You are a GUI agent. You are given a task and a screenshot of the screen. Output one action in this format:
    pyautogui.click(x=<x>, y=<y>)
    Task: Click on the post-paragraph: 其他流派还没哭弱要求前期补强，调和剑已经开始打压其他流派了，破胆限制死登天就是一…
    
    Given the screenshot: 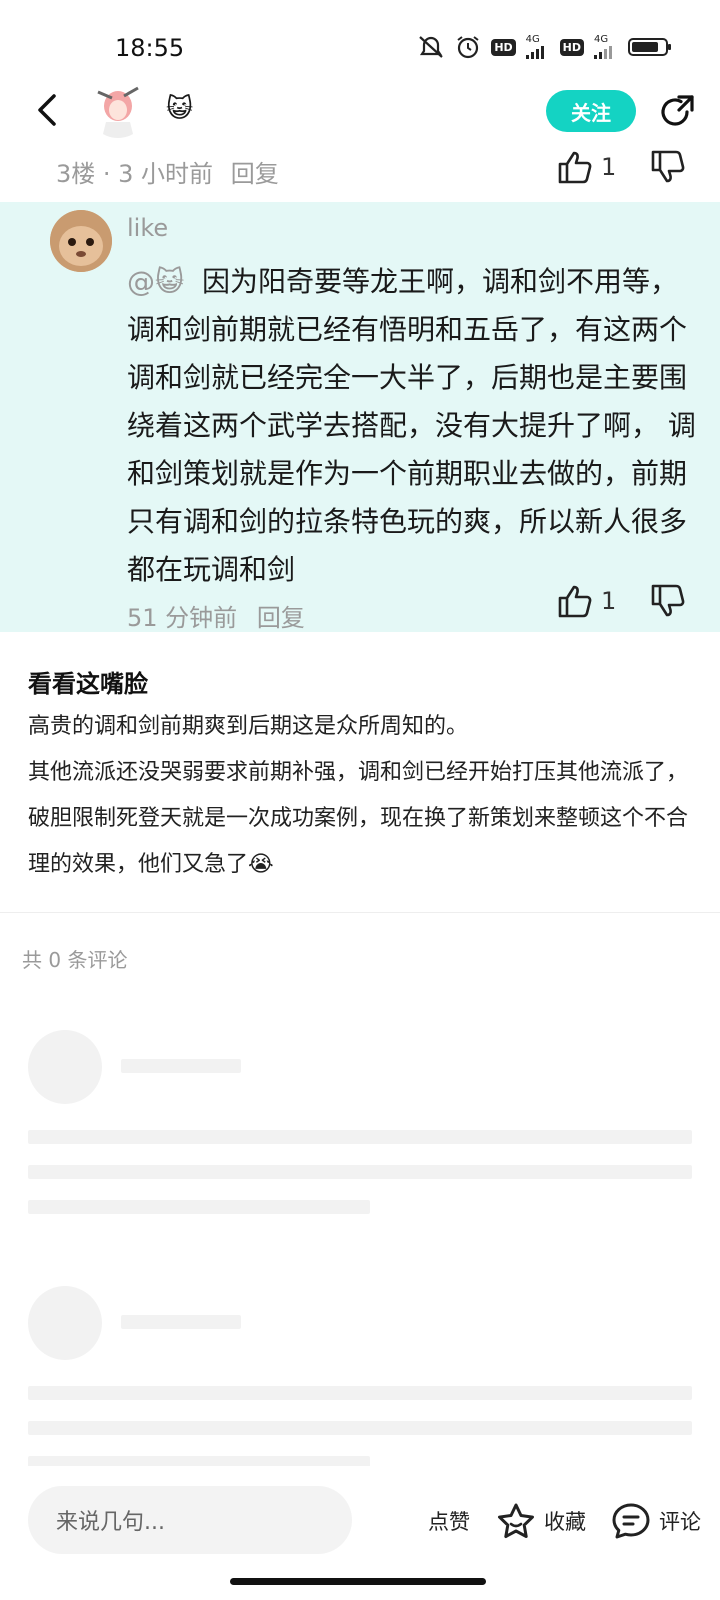 What is the action you would take?
    pyautogui.click(x=358, y=818)
    